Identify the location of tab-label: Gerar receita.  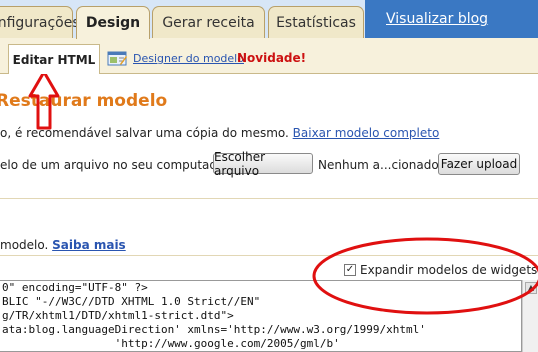
(208, 22).